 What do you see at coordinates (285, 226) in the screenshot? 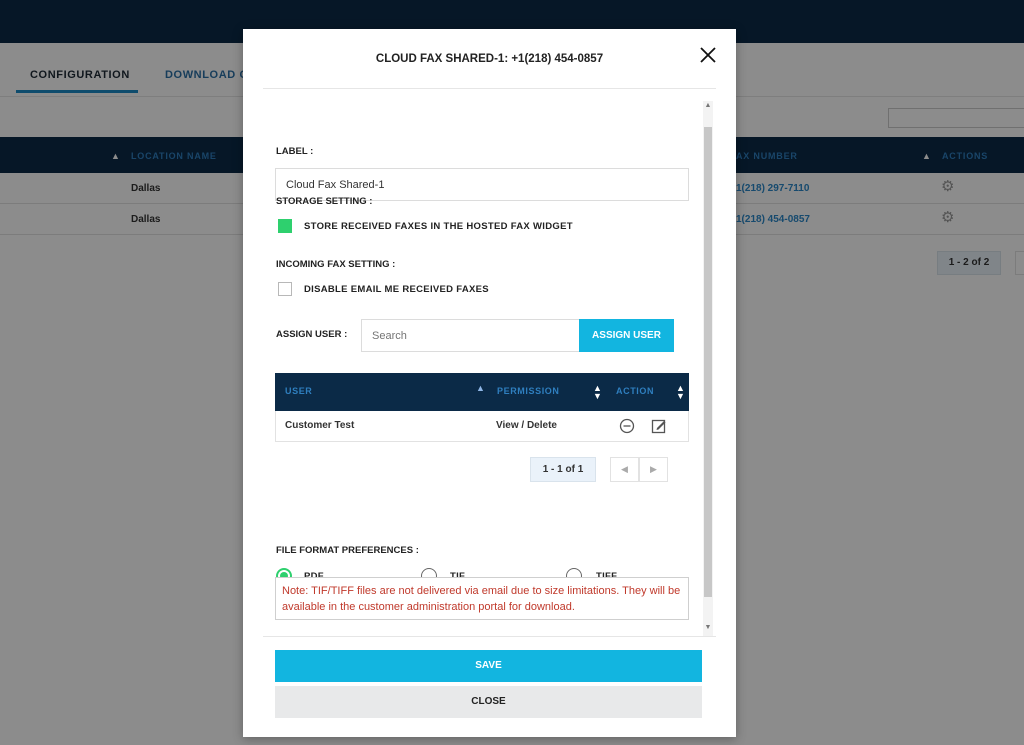
I see `store-faxes-checkbox` at bounding box center [285, 226].